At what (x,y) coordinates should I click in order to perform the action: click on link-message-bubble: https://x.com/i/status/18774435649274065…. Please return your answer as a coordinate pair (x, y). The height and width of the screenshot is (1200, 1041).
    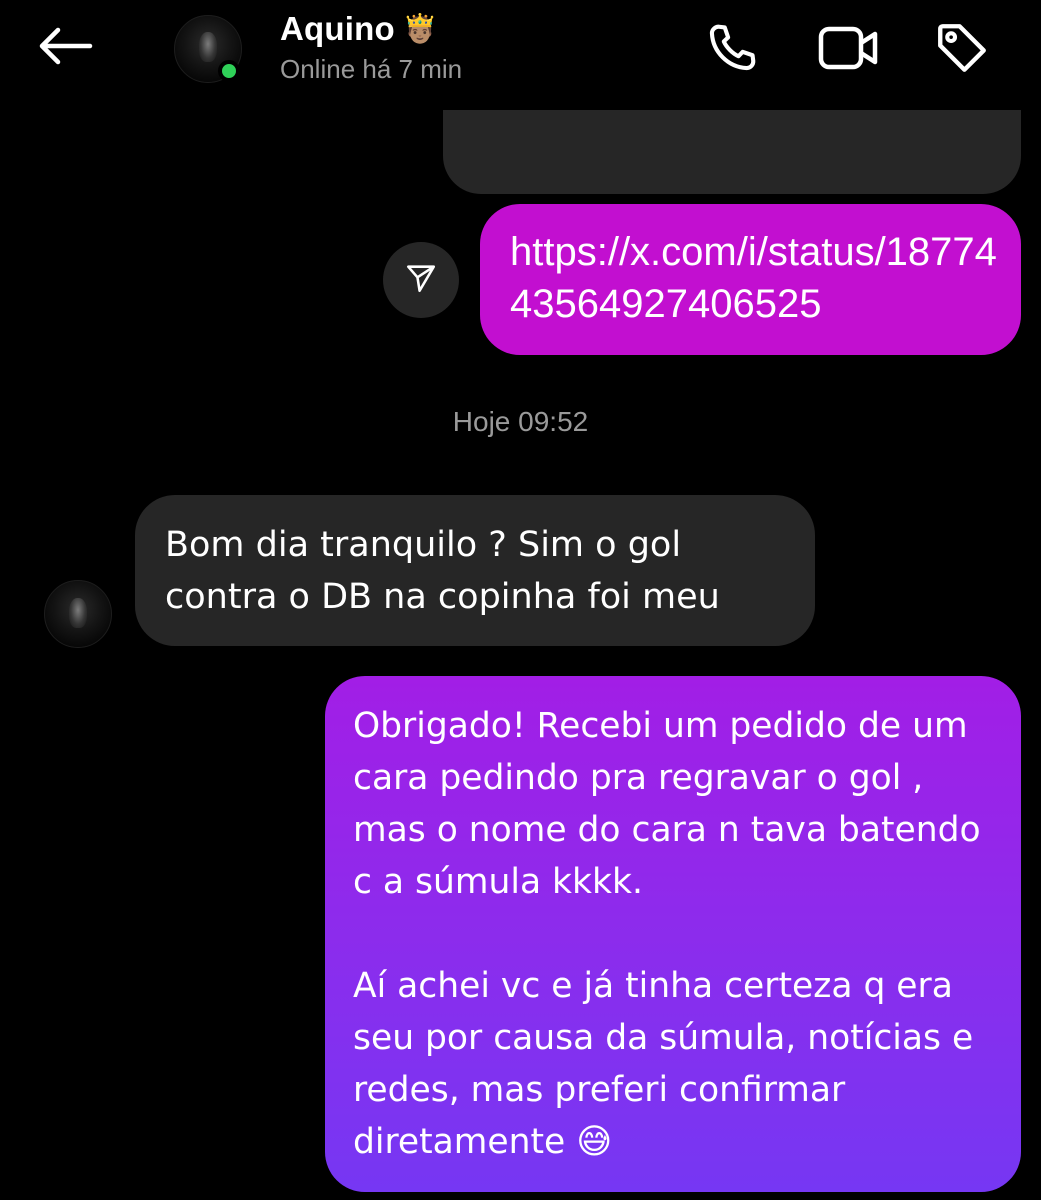
    Looking at the image, I should click on (750, 279).